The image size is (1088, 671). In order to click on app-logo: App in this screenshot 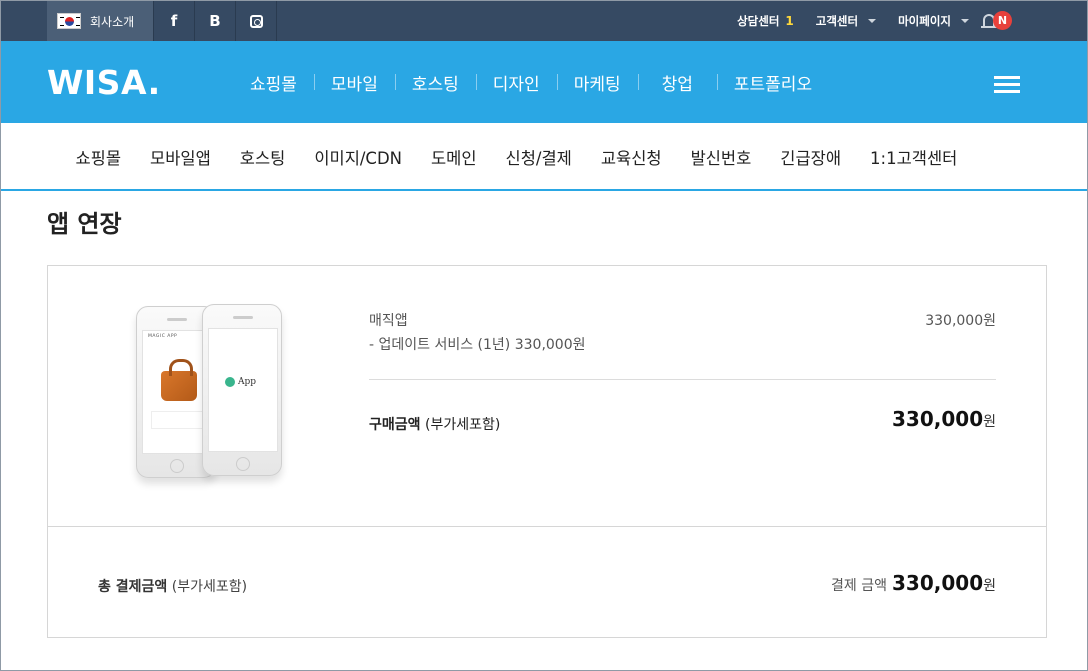, I will do `click(240, 382)`.